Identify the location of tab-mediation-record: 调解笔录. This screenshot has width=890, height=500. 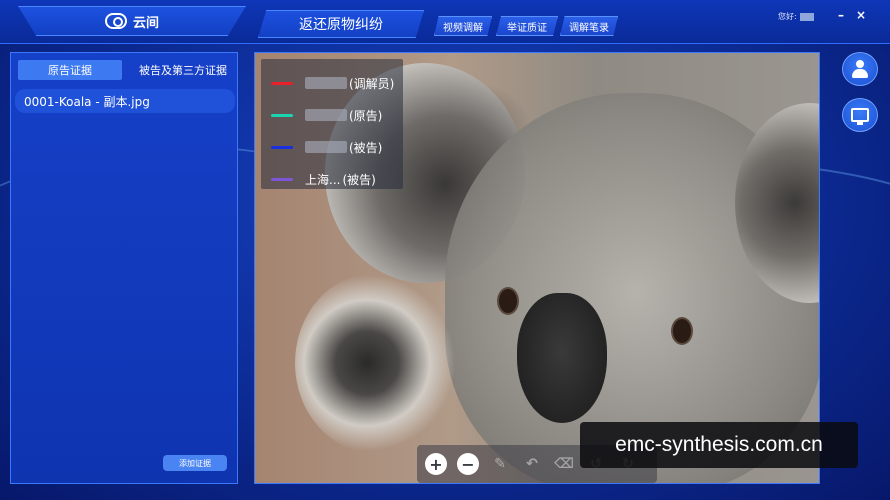
(589, 26).